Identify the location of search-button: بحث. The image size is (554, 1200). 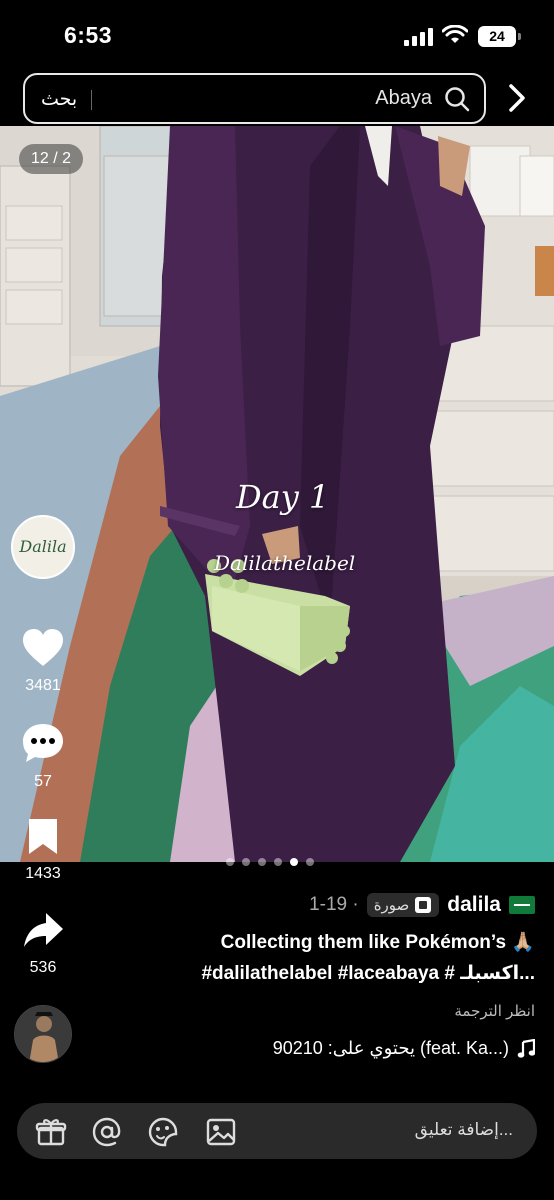
(59, 99).